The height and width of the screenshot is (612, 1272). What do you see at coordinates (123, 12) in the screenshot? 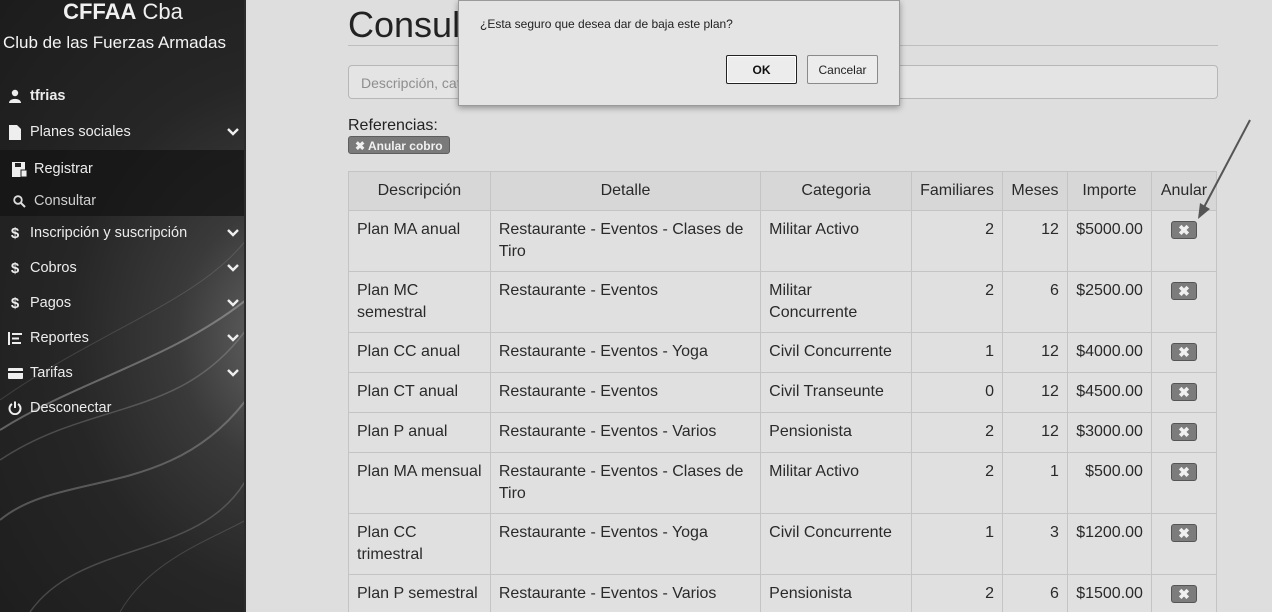
I see `brand-title: CFFAA Cba` at bounding box center [123, 12].